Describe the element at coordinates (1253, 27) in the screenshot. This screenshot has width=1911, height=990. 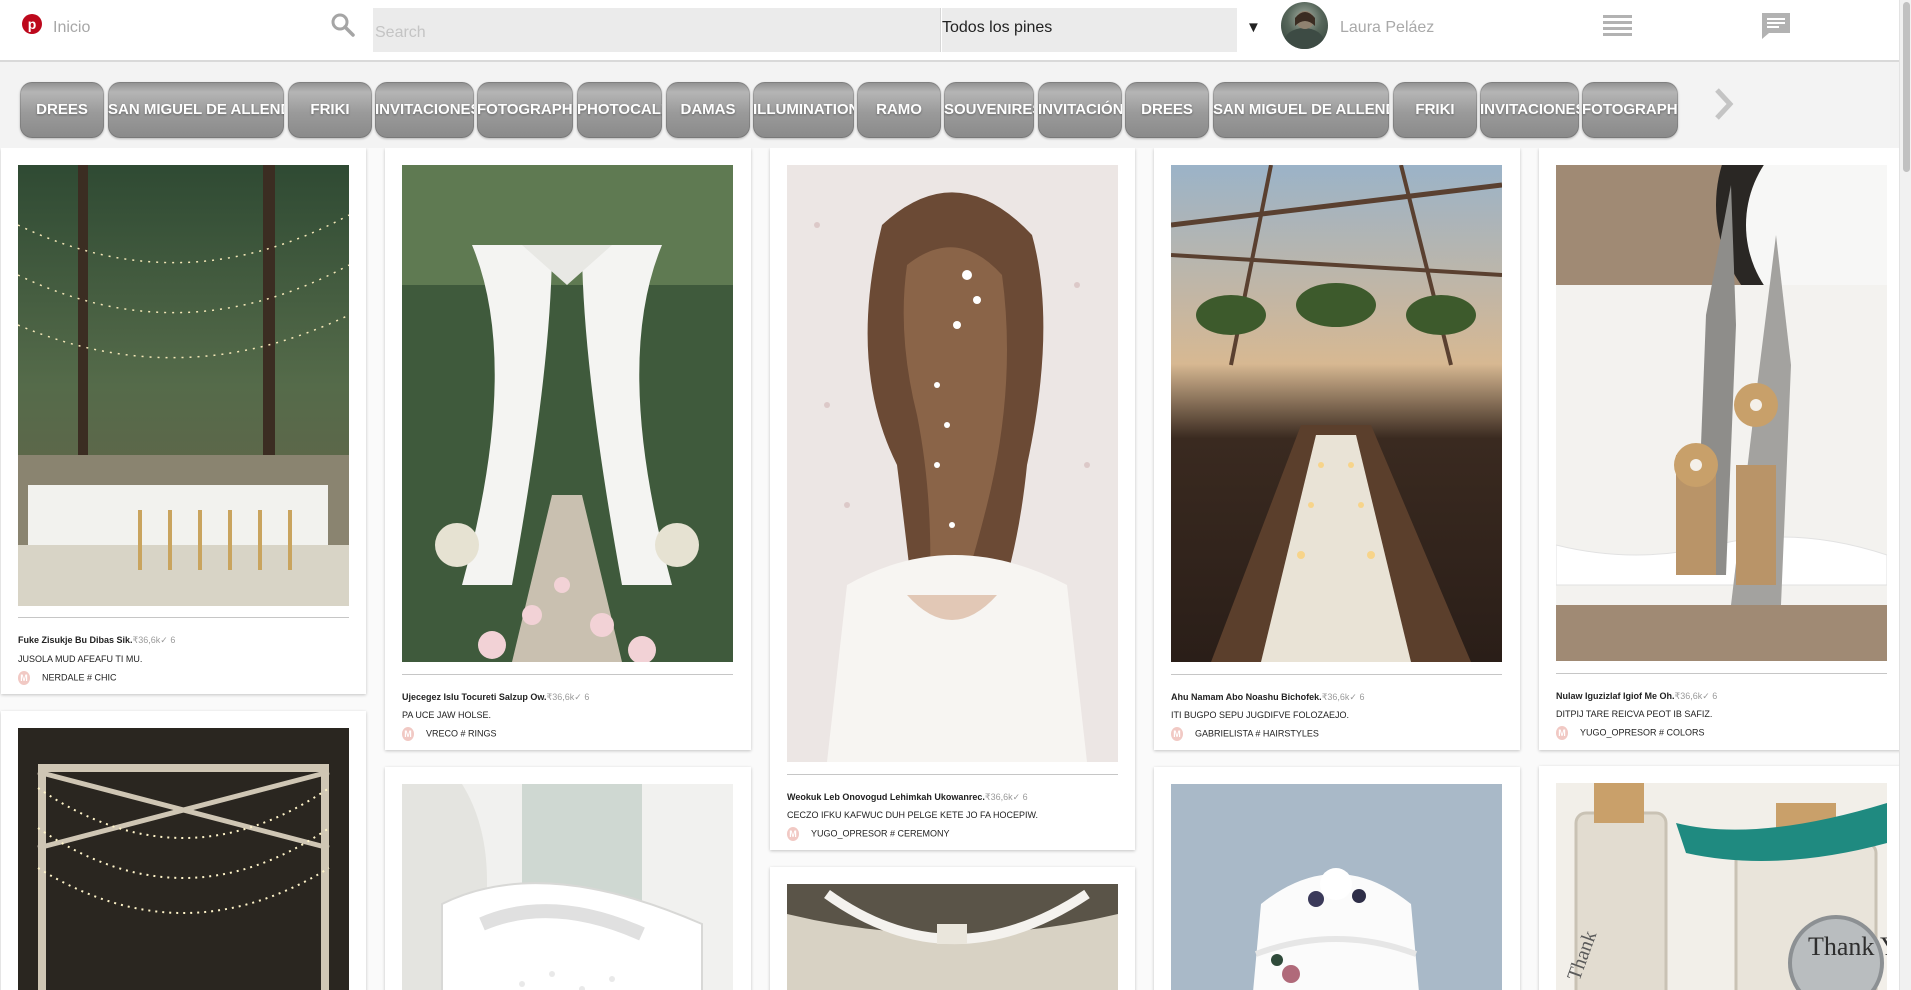
I see `caret-down-icon: ▼` at that location.